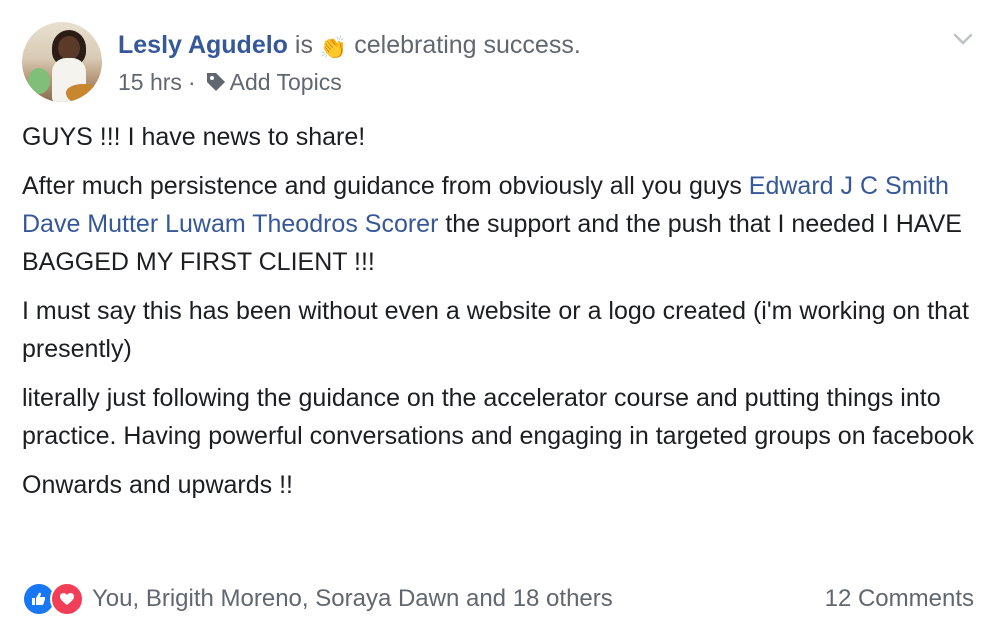 Image resolution: width=992 pixels, height=620 pixels. What do you see at coordinates (194, 137) in the screenshot?
I see `post-paragraph: GUYS !!! I have news to share!` at bounding box center [194, 137].